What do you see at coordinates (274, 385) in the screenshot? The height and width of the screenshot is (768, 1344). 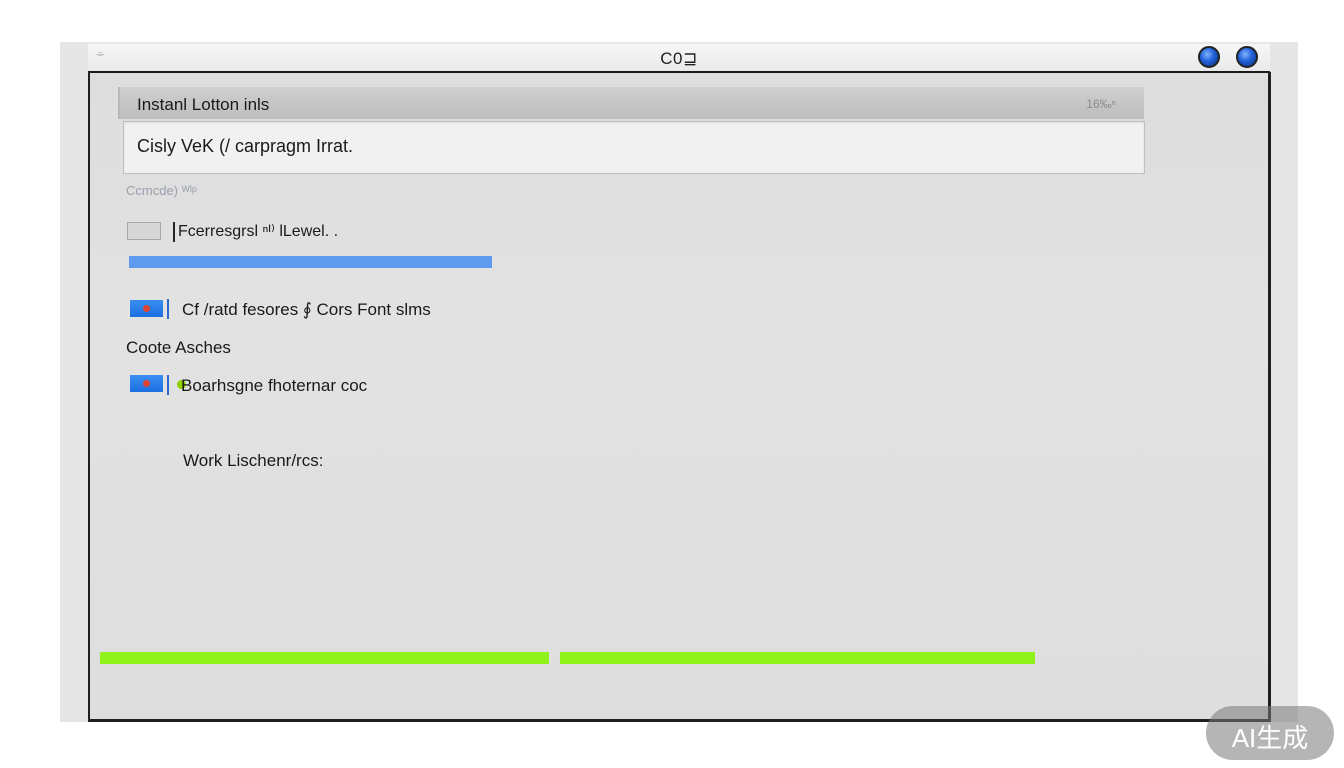 I see `recovery-label: Boarhsgne fhoternar coc` at bounding box center [274, 385].